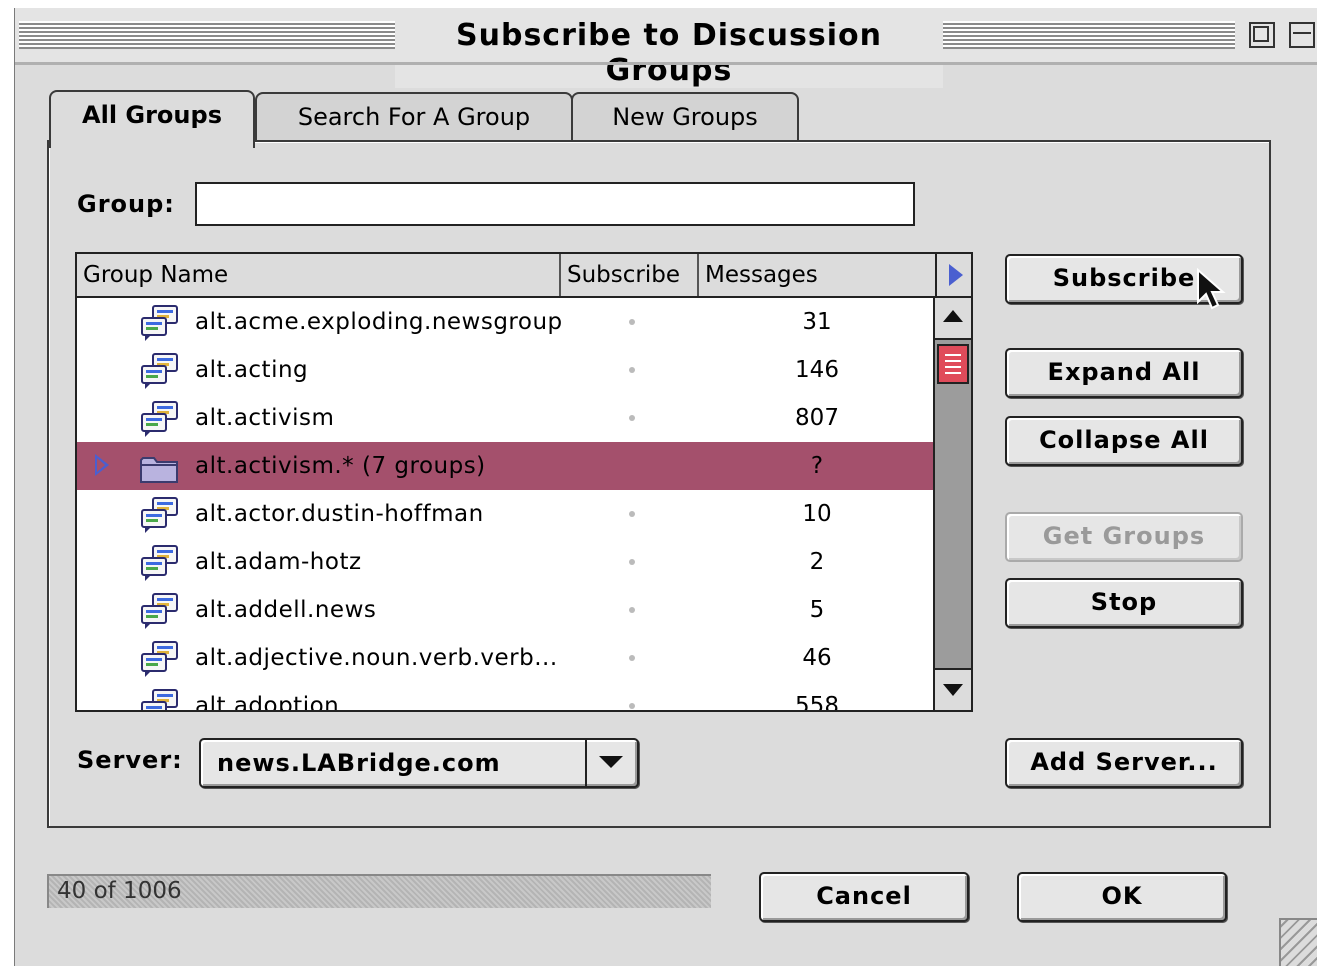 The image size is (1317, 966). I want to click on column-header-messages: Messages, so click(817, 275).